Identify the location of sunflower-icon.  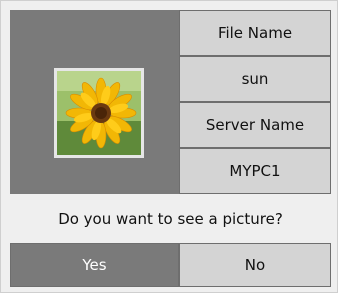
(99, 113).